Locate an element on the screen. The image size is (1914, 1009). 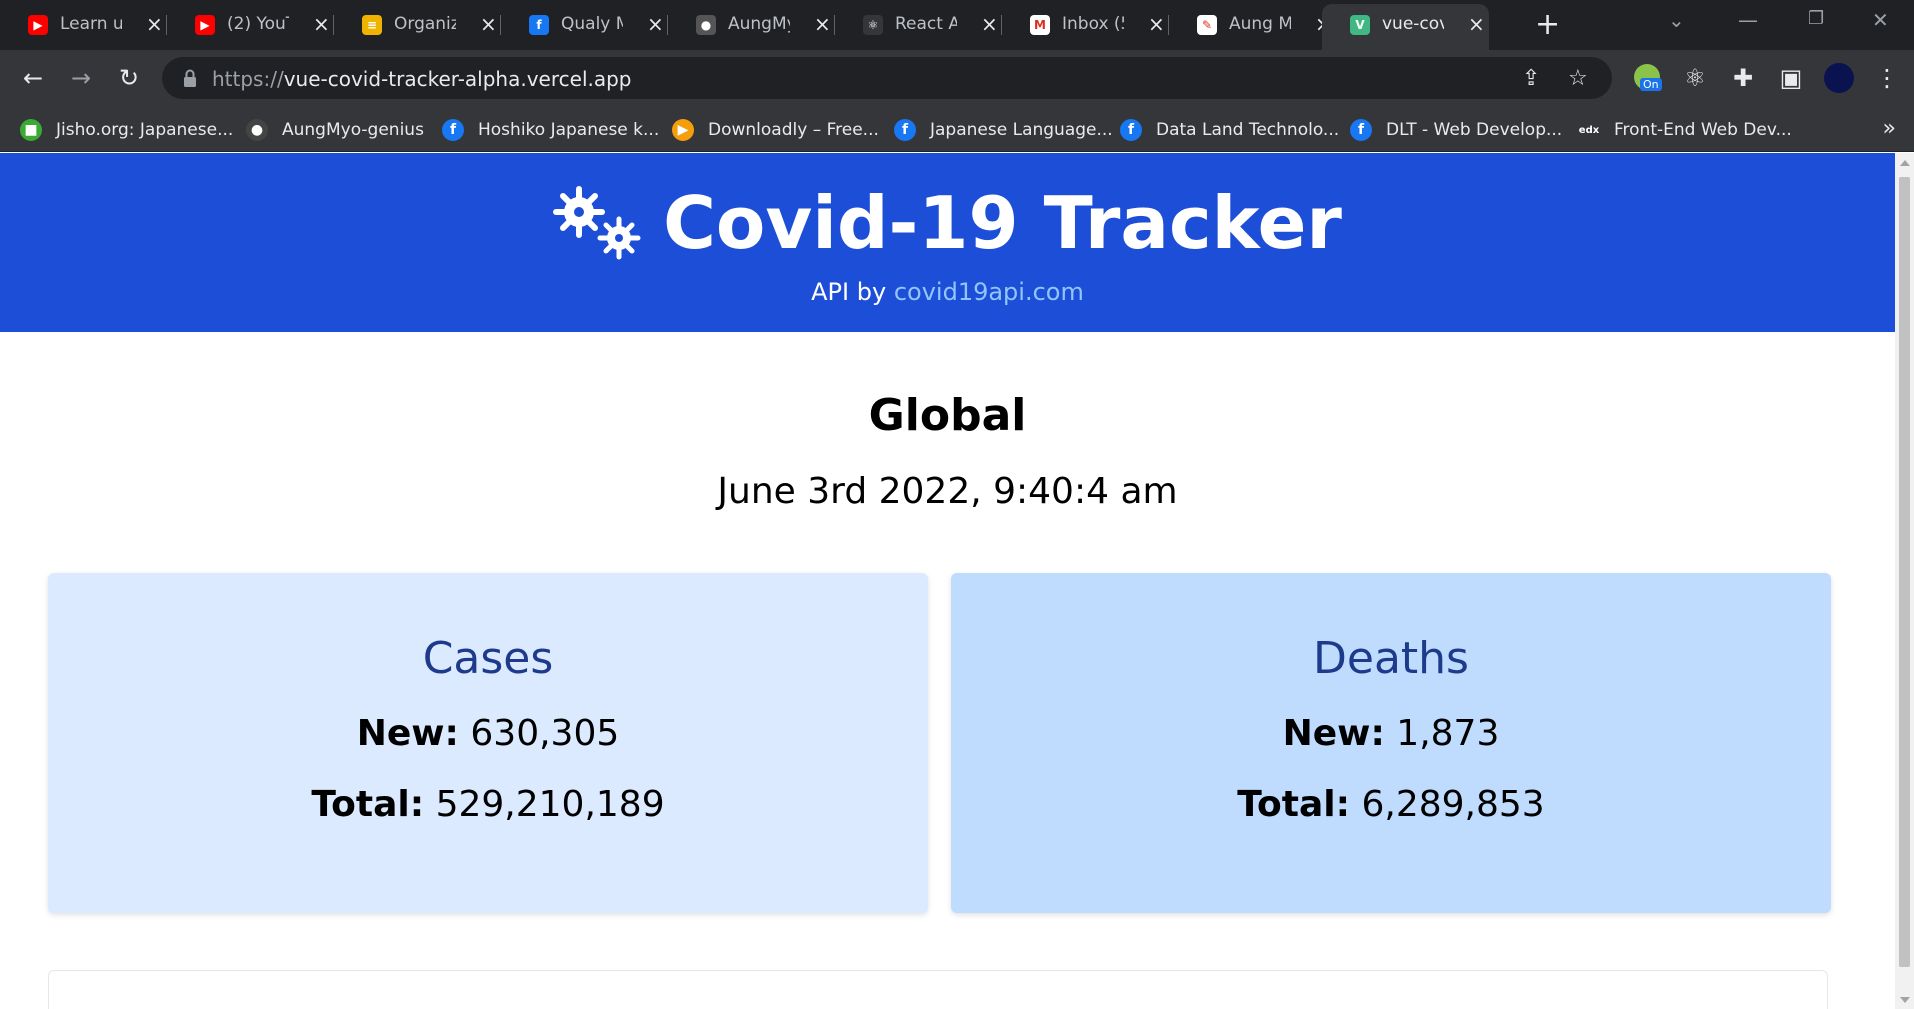
more-bookmarks-icon: » is located at coordinates (1889, 128).